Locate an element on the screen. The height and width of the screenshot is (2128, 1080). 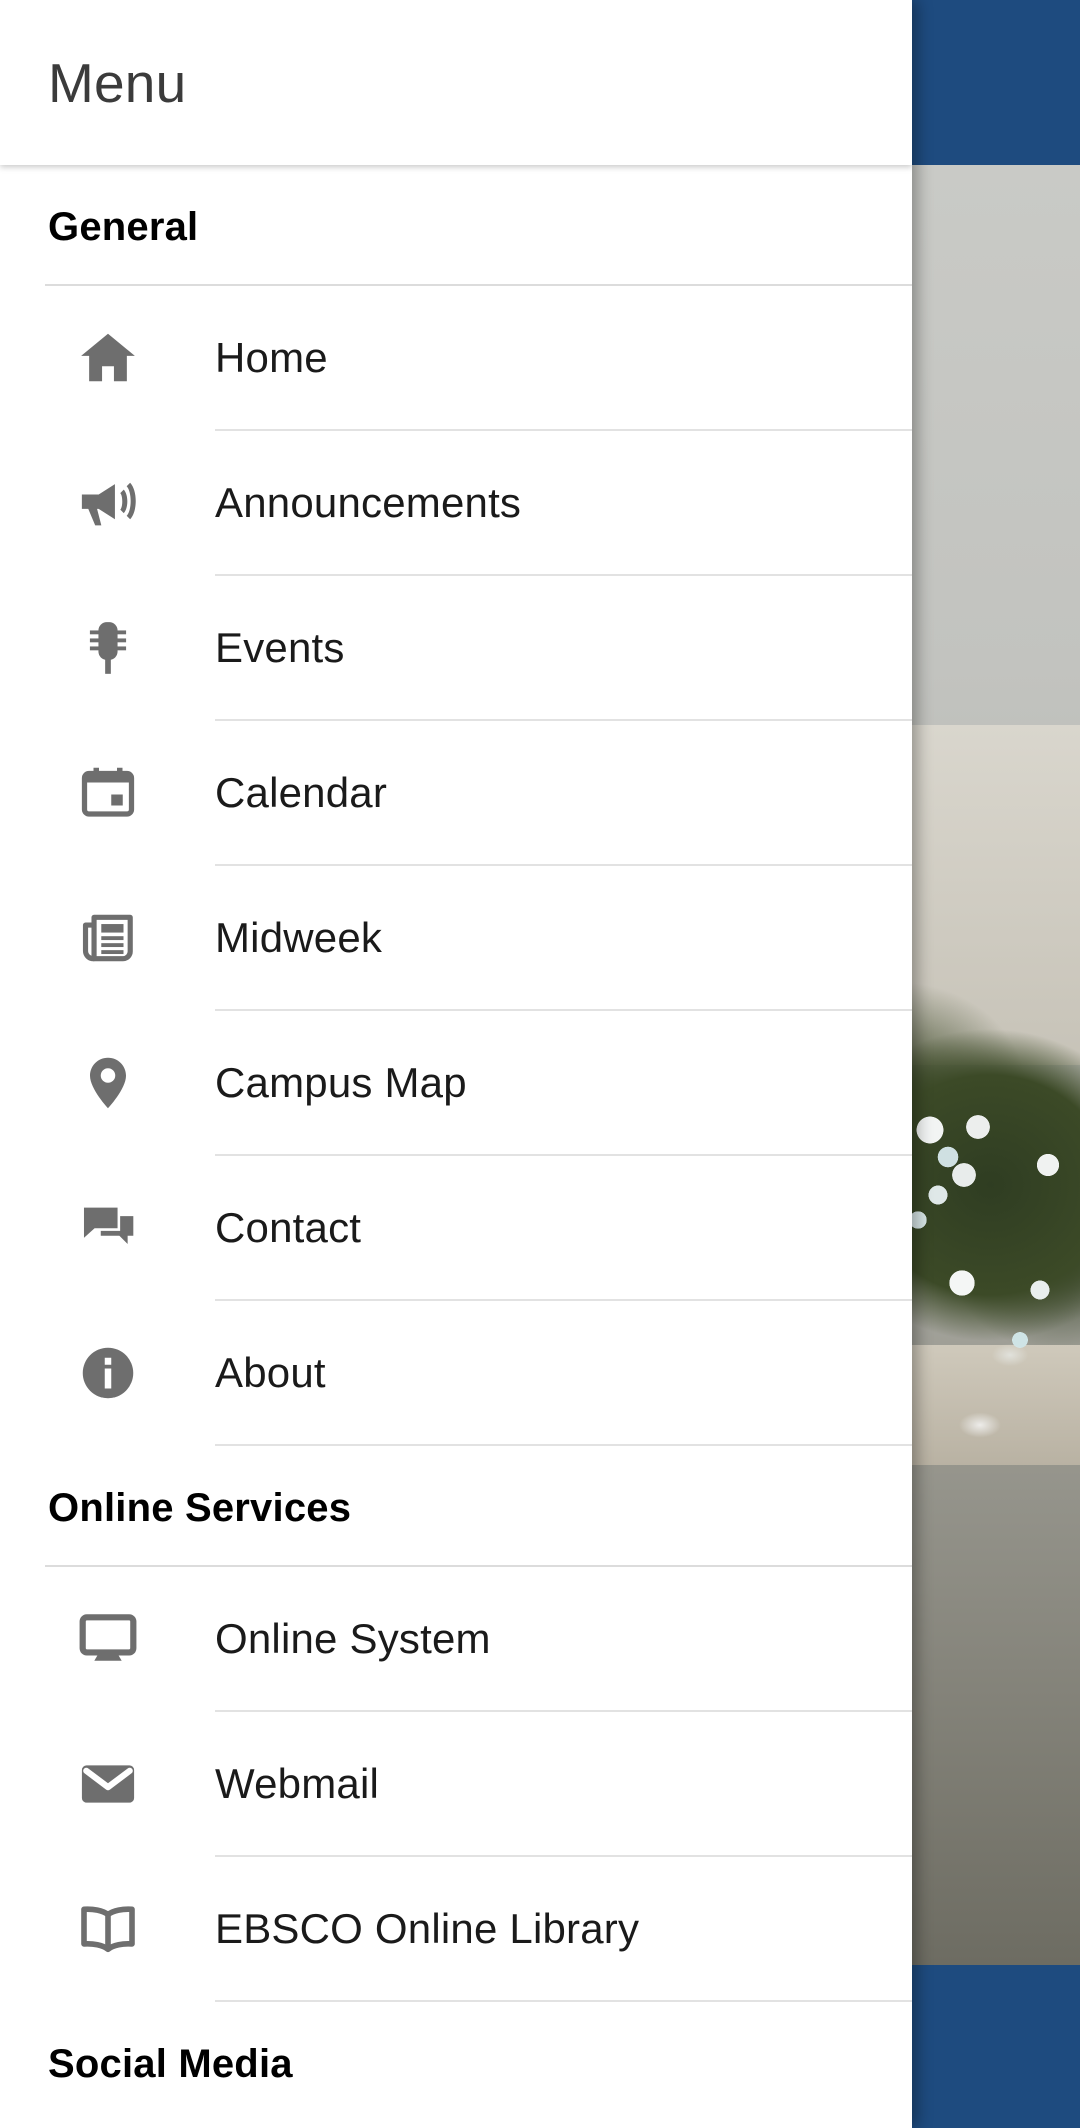
calendar-icon is located at coordinates (107, 792).